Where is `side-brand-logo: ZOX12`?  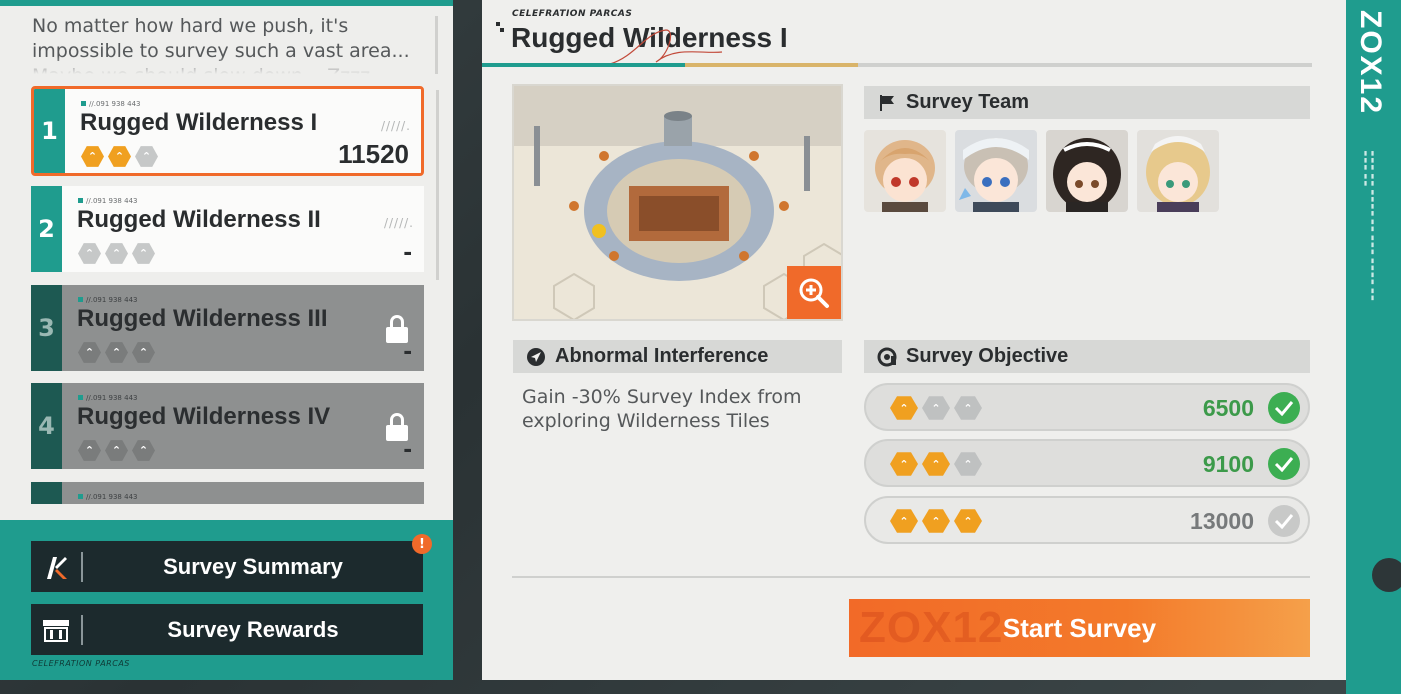 side-brand-logo: ZOX12 is located at coordinates (1370, 63).